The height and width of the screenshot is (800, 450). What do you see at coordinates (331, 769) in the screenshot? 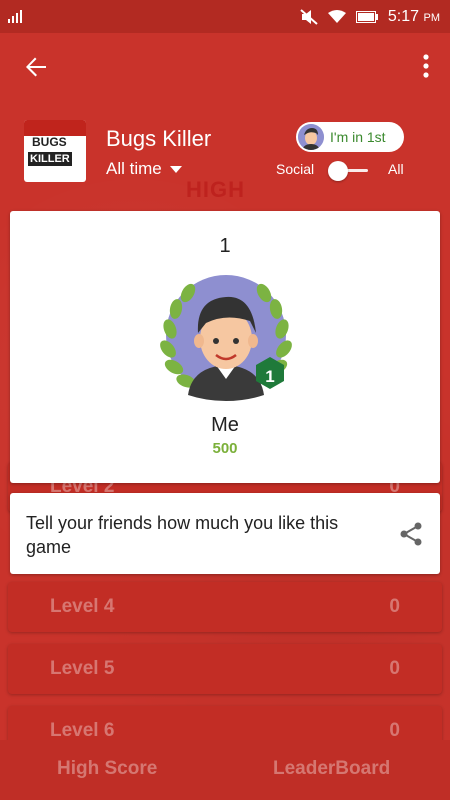
I see `tab-leaderboard: LeaderBoard` at bounding box center [331, 769].